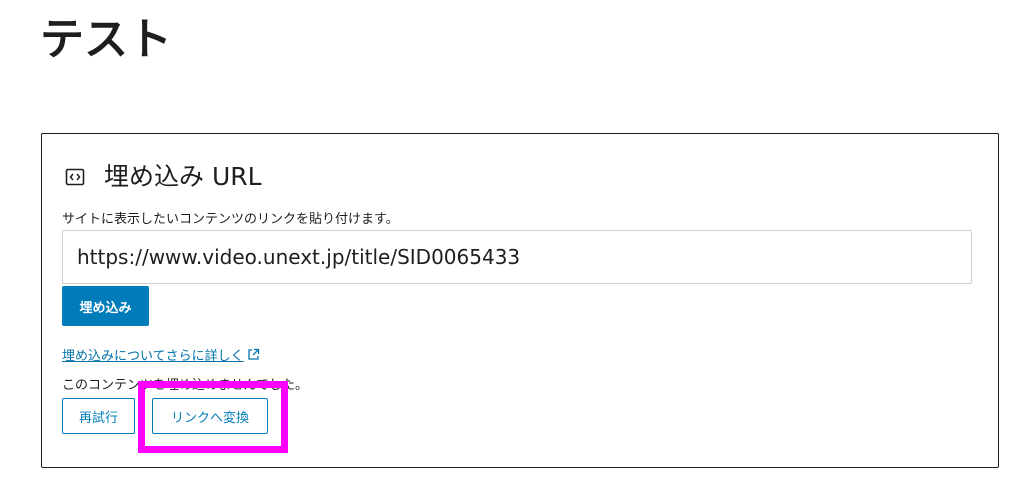 Image resolution: width=1024 pixels, height=498 pixels. I want to click on learn-more-label: 埋め込みについてさらに詳しく, so click(153, 356).